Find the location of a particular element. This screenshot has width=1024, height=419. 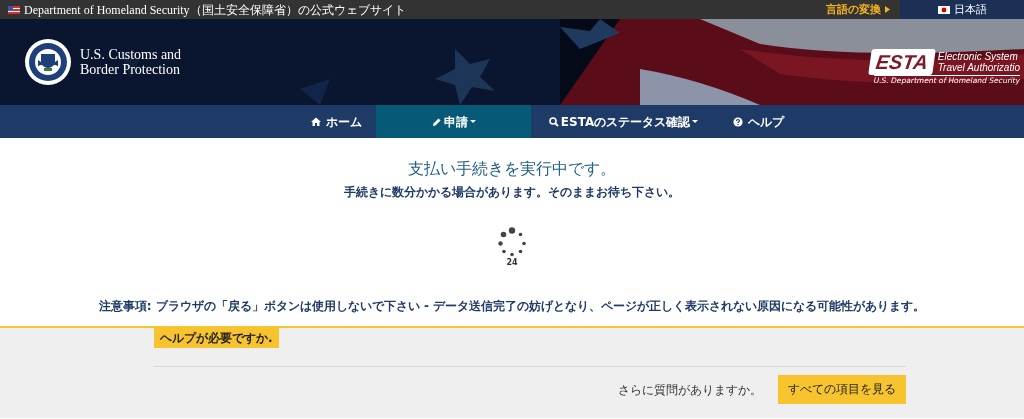

nav-tab: ホーム is located at coordinates (336, 121).